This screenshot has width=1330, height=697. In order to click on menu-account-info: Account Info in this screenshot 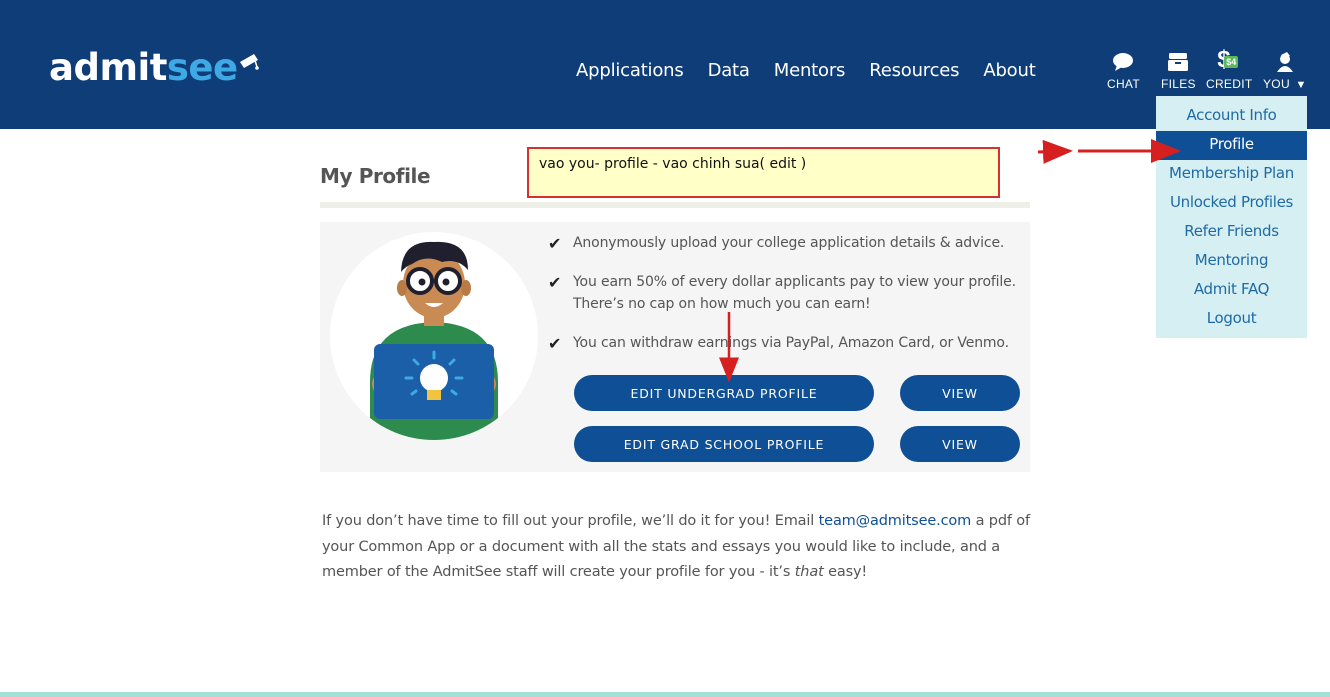, I will do `click(1231, 116)`.